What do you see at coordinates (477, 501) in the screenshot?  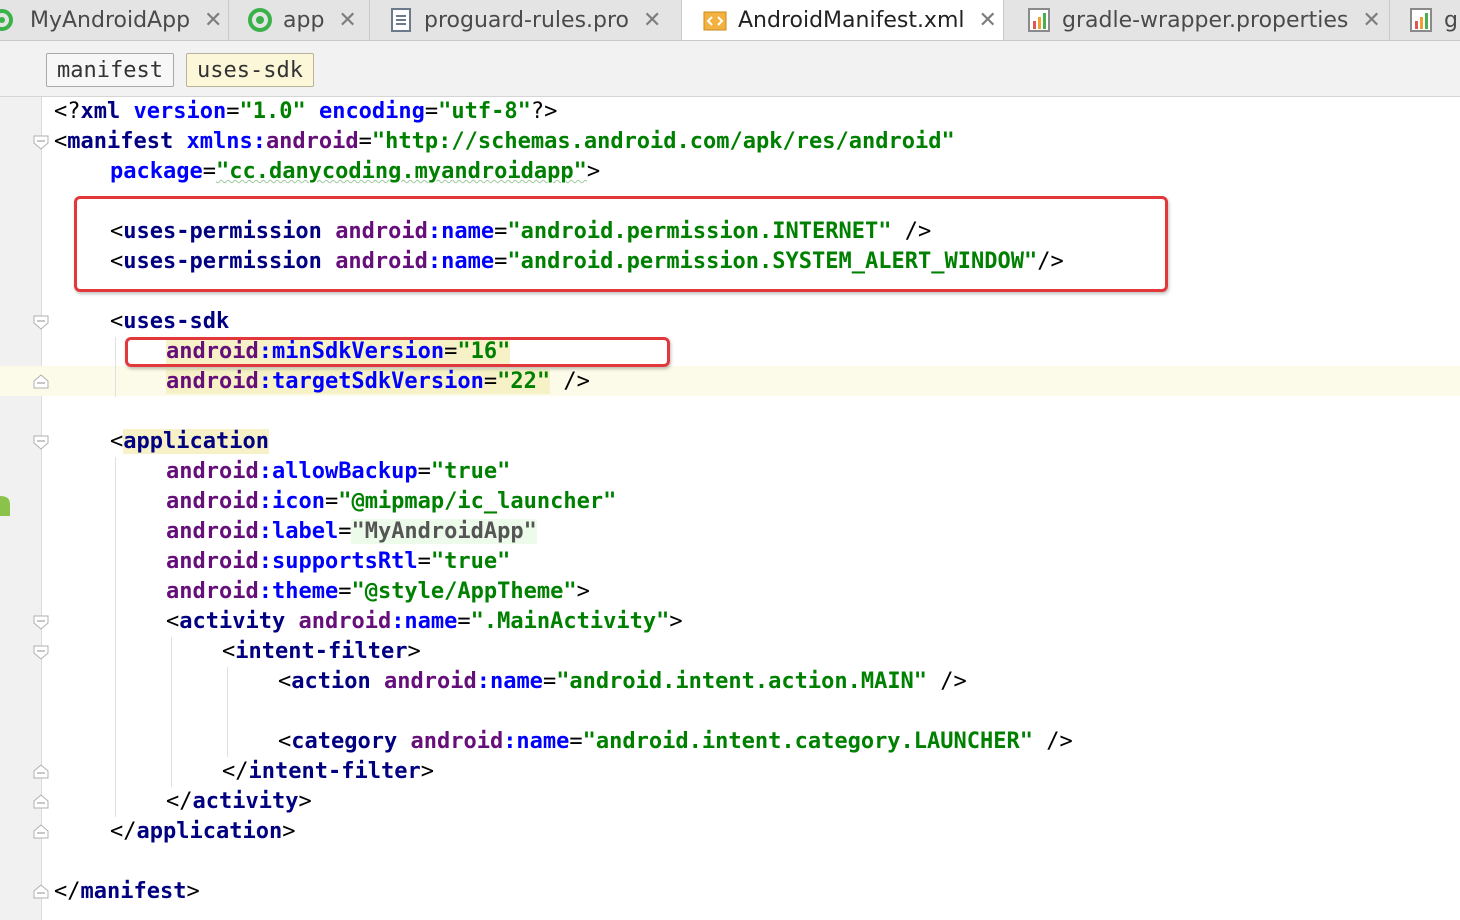 I see `code-token: "@mipmap/ic_launcher"` at bounding box center [477, 501].